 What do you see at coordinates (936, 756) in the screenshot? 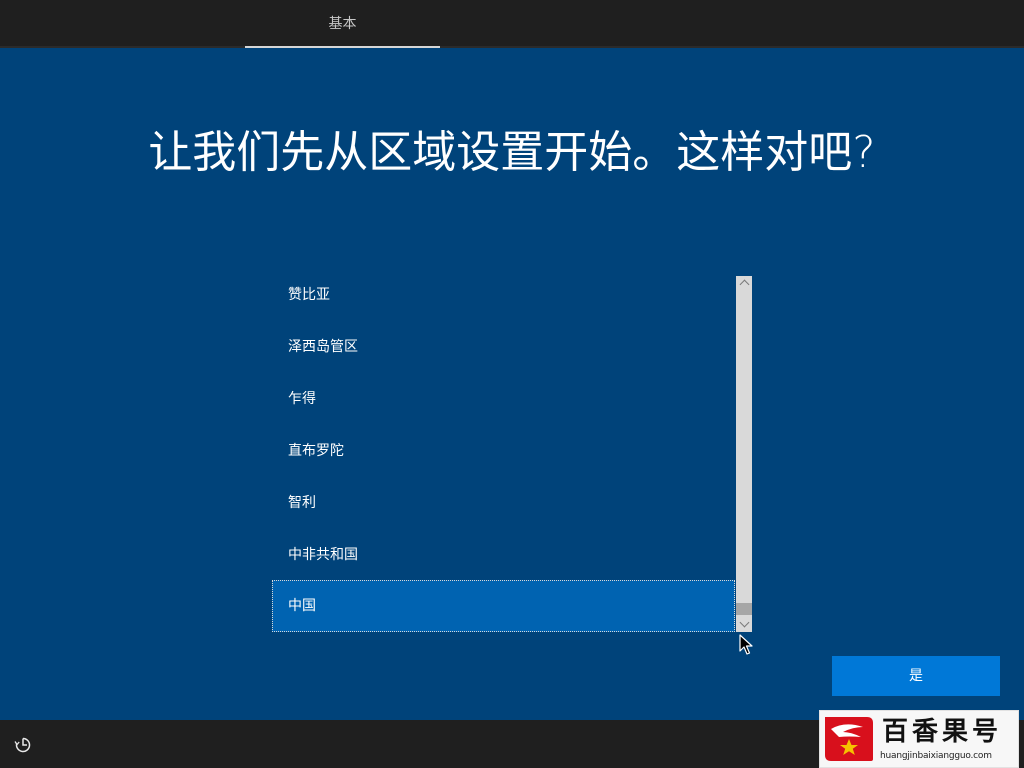
I see `watermark-url: huangjinbaixiangguo.com` at bounding box center [936, 756].